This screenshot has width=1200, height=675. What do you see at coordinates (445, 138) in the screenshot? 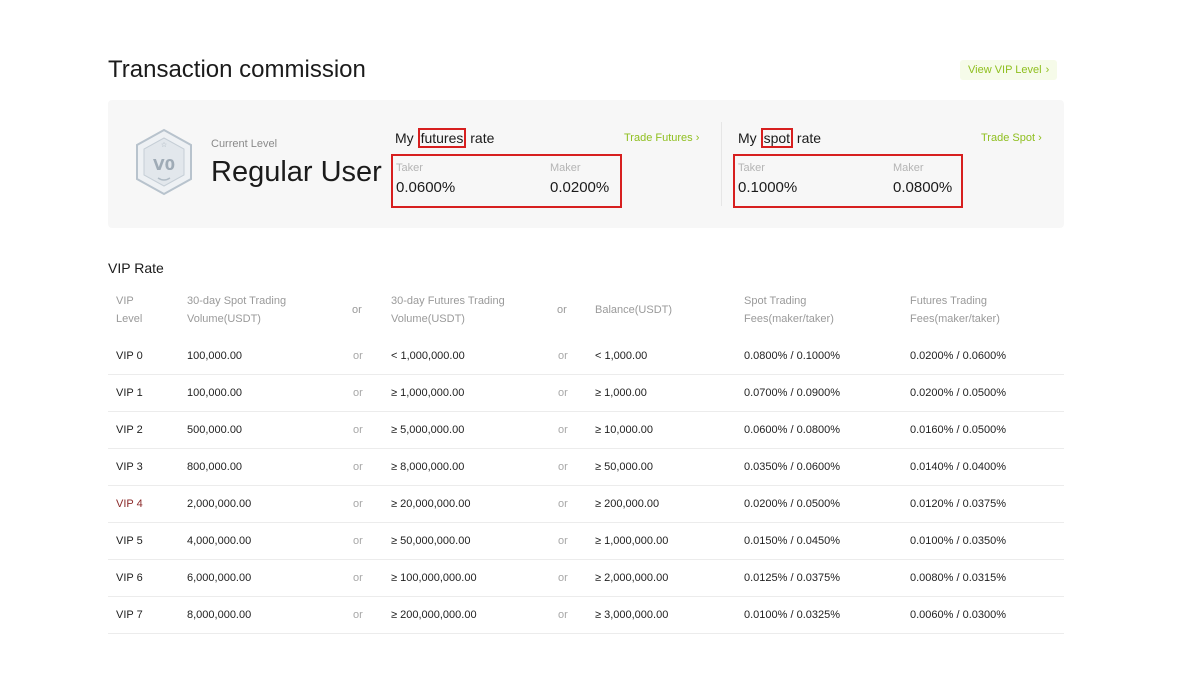
I see `futures-rate-title: My futures rate` at bounding box center [445, 138].